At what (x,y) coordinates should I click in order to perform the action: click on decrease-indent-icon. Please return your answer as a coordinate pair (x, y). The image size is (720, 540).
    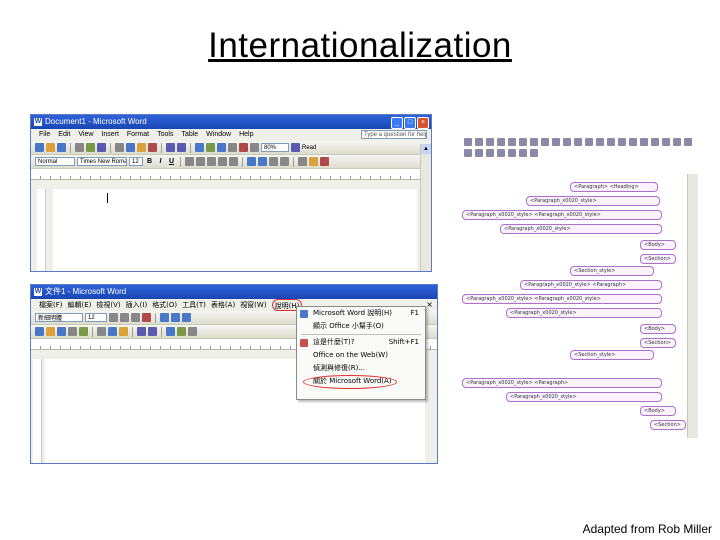
    Looking at the image, I should click on (273, 161).